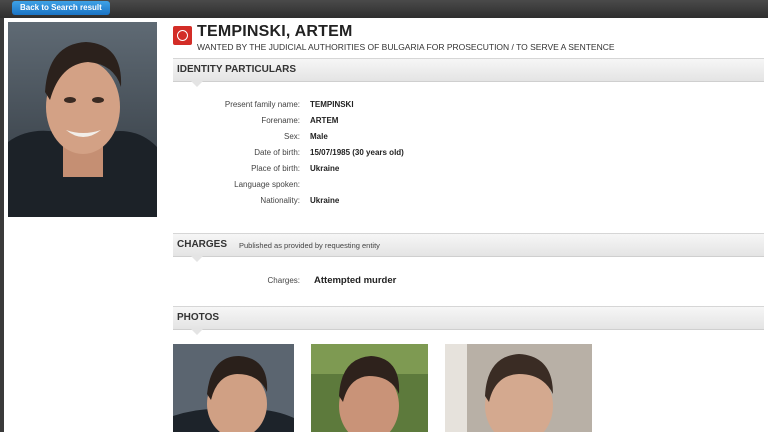 The width and height of the screenshot is (768, 432). I want to click on photos-section-header: PHOTOS, so click(468, 320).